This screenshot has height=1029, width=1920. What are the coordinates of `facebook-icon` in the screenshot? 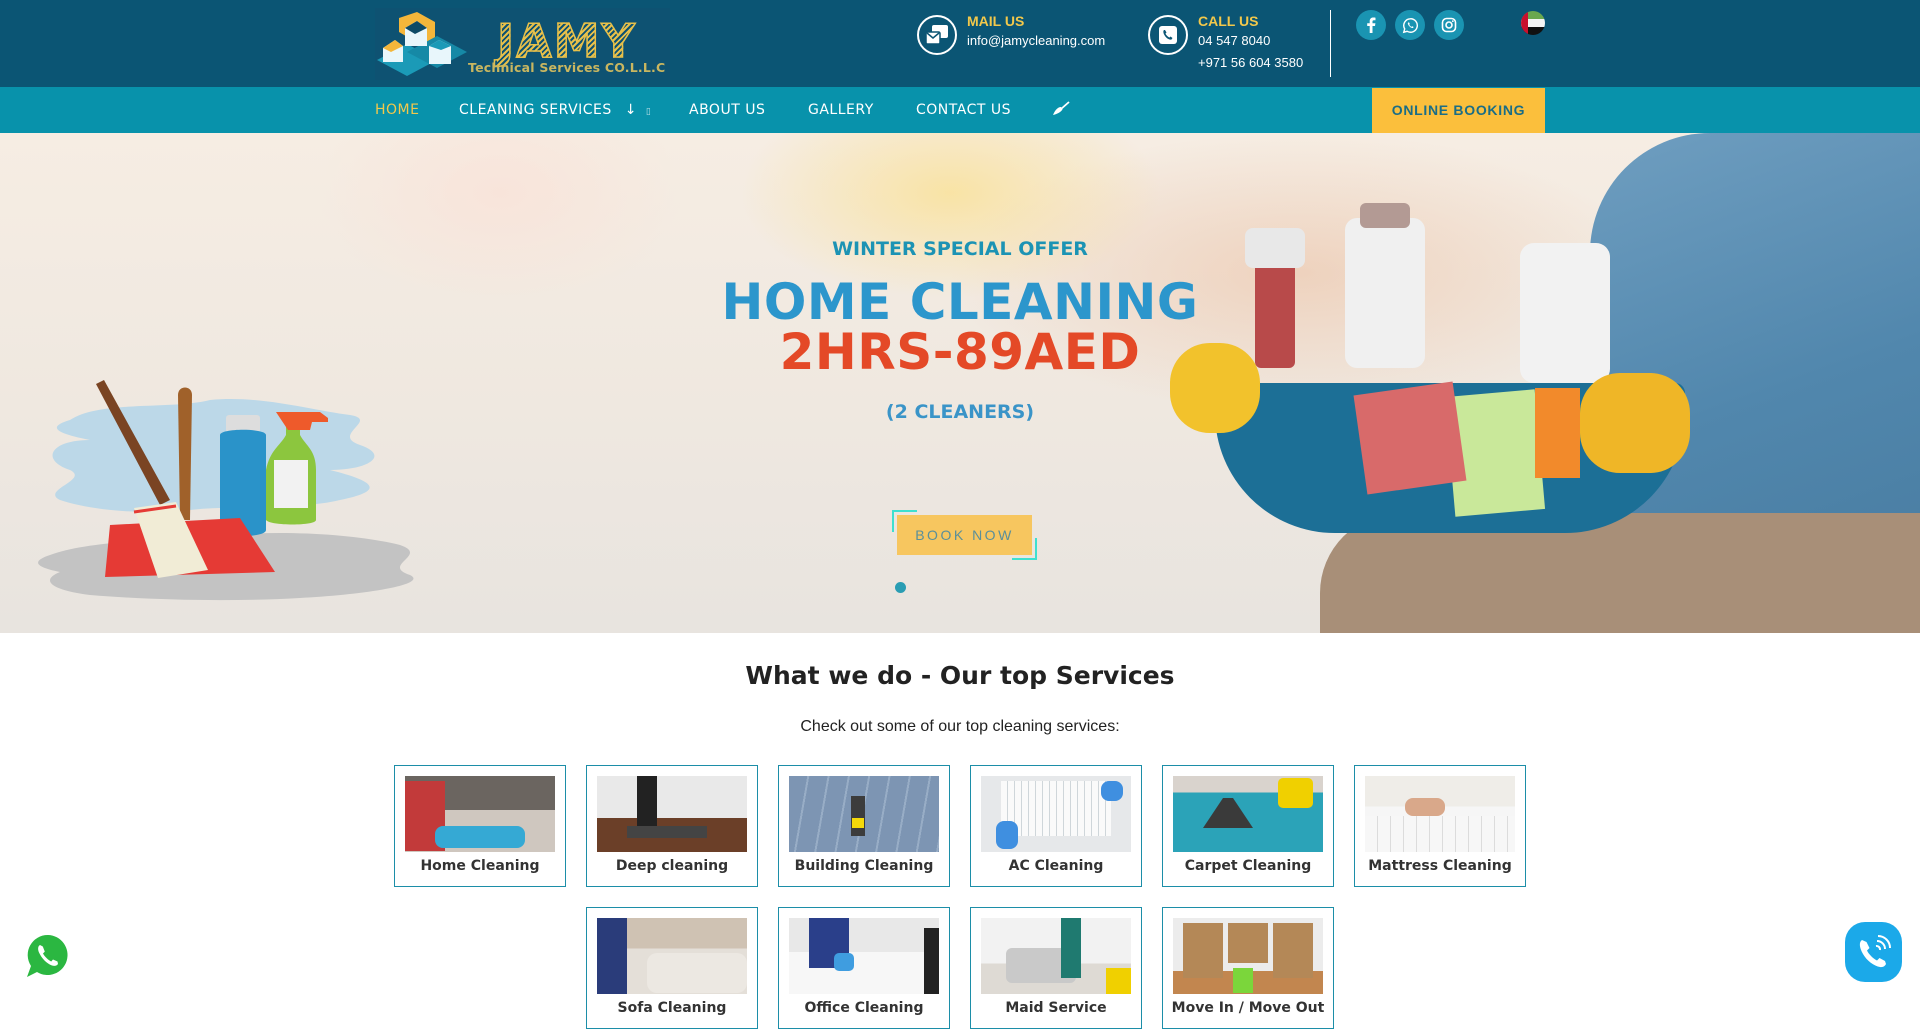 It's located at (1371, 25).